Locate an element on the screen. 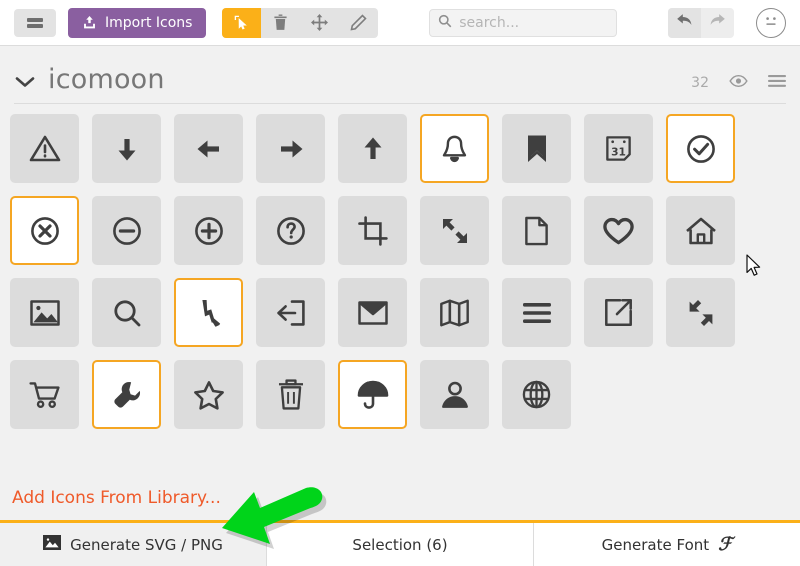  move-icon is located at coordinates (320, 22).